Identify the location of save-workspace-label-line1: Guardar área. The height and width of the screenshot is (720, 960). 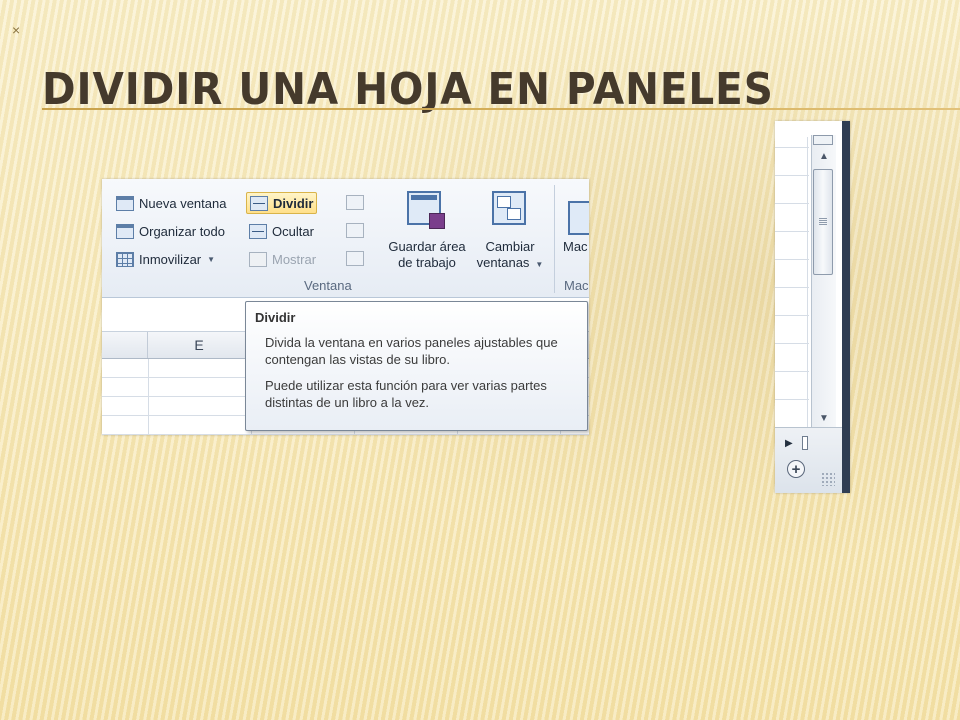
(427, 246).